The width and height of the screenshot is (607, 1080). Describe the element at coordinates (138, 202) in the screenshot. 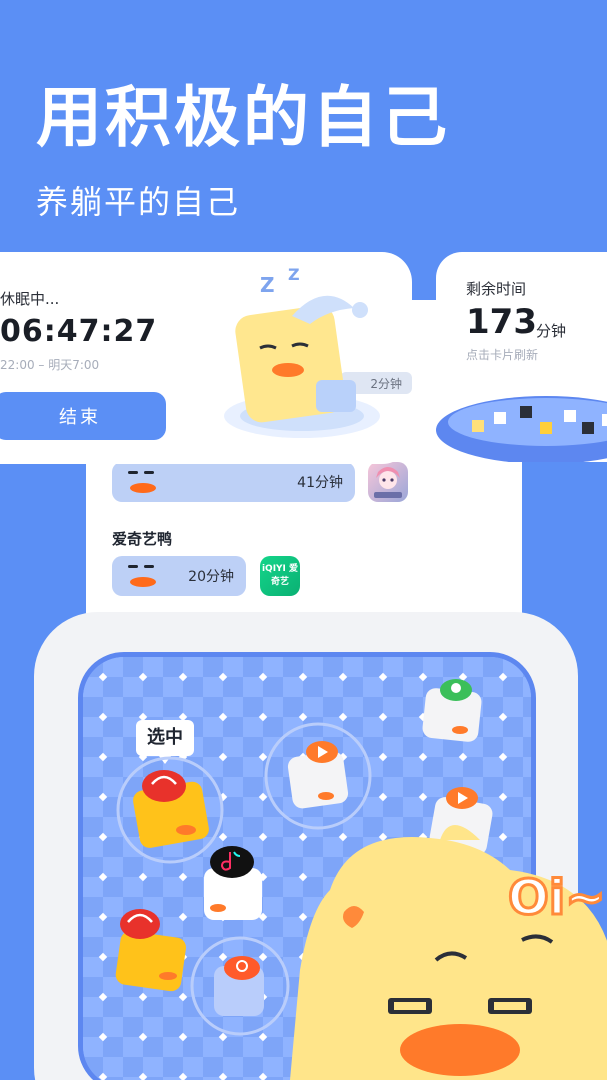

I see `hero-subtitle: 养躺平的自己` at that location.